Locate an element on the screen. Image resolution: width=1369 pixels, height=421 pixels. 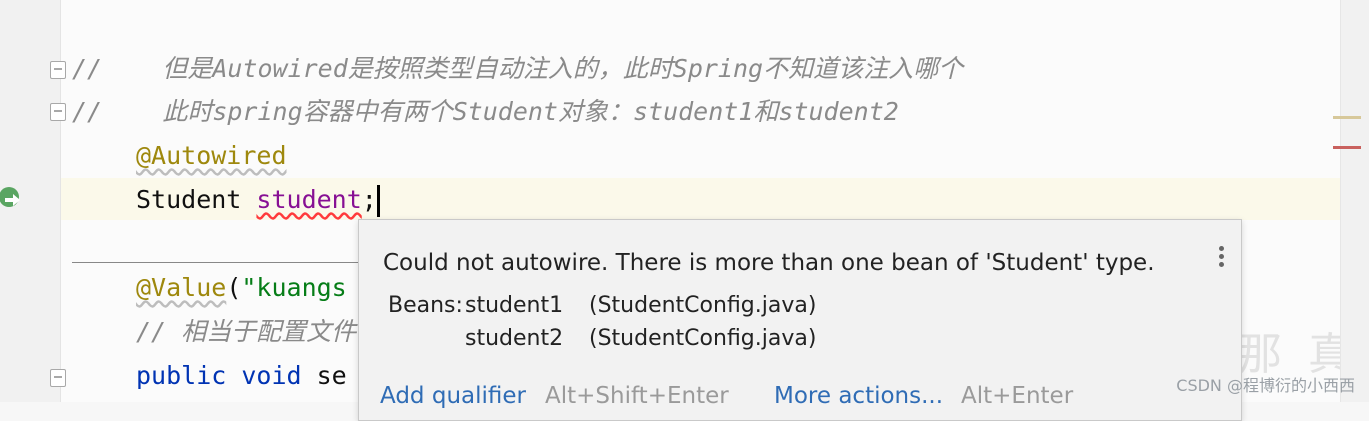
error-marker is located at coordinates (1347, 147).